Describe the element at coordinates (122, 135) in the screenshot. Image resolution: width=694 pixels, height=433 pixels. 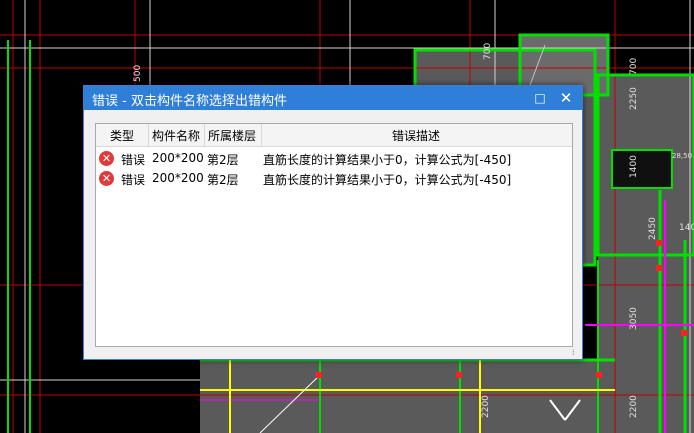
I see `column-header-type: 类型` at that location.